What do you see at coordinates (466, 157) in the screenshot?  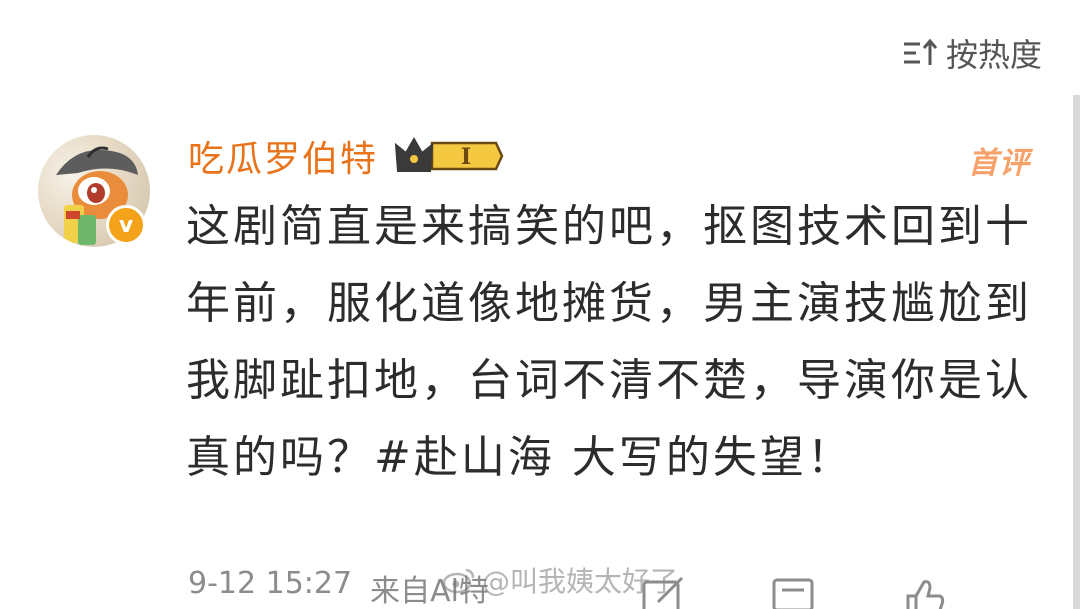 I see `level-badge-number: I` at bounding box center [466, 157].